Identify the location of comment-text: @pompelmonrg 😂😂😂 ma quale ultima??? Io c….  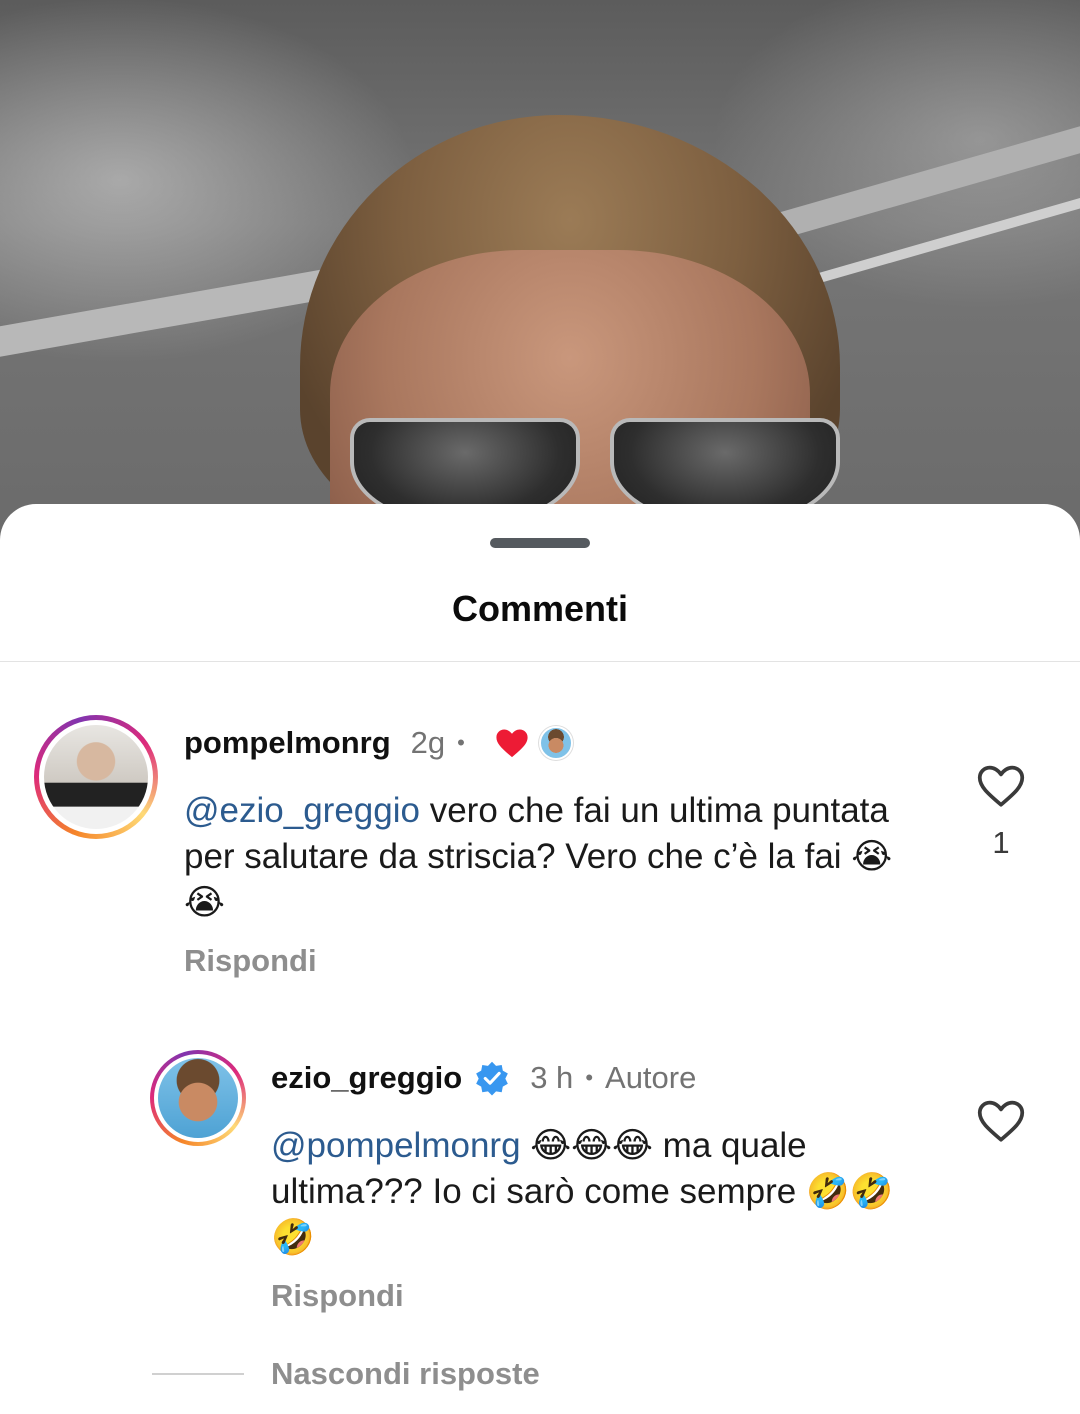
(601, 1192).